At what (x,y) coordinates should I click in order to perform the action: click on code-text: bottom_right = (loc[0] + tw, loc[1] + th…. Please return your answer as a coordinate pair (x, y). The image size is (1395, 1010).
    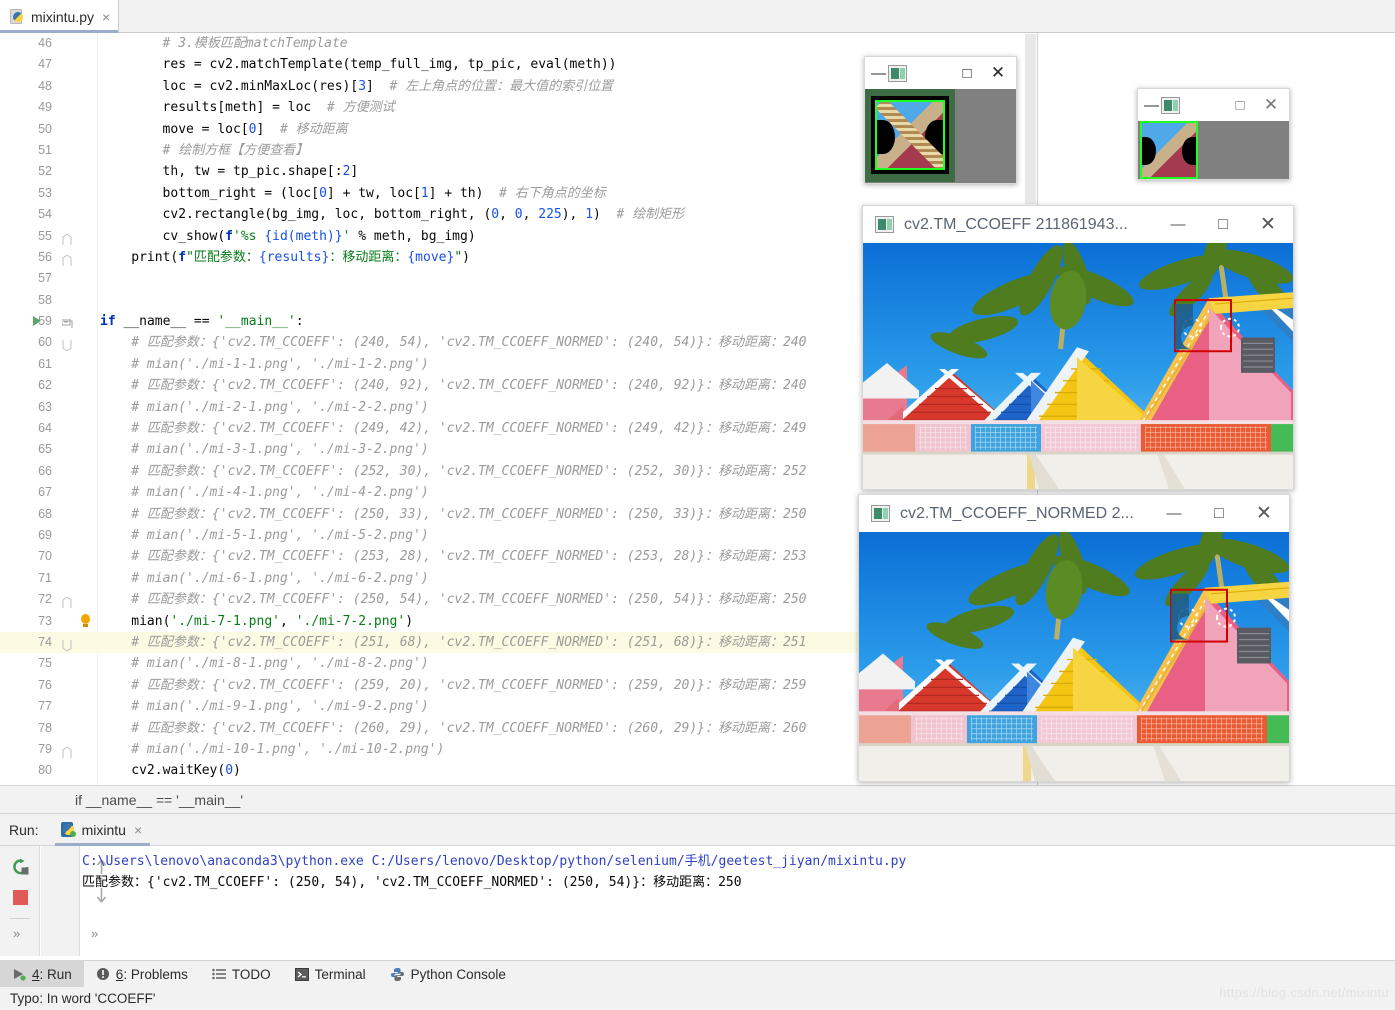
    Looking at the image, I should click on (384, 193).